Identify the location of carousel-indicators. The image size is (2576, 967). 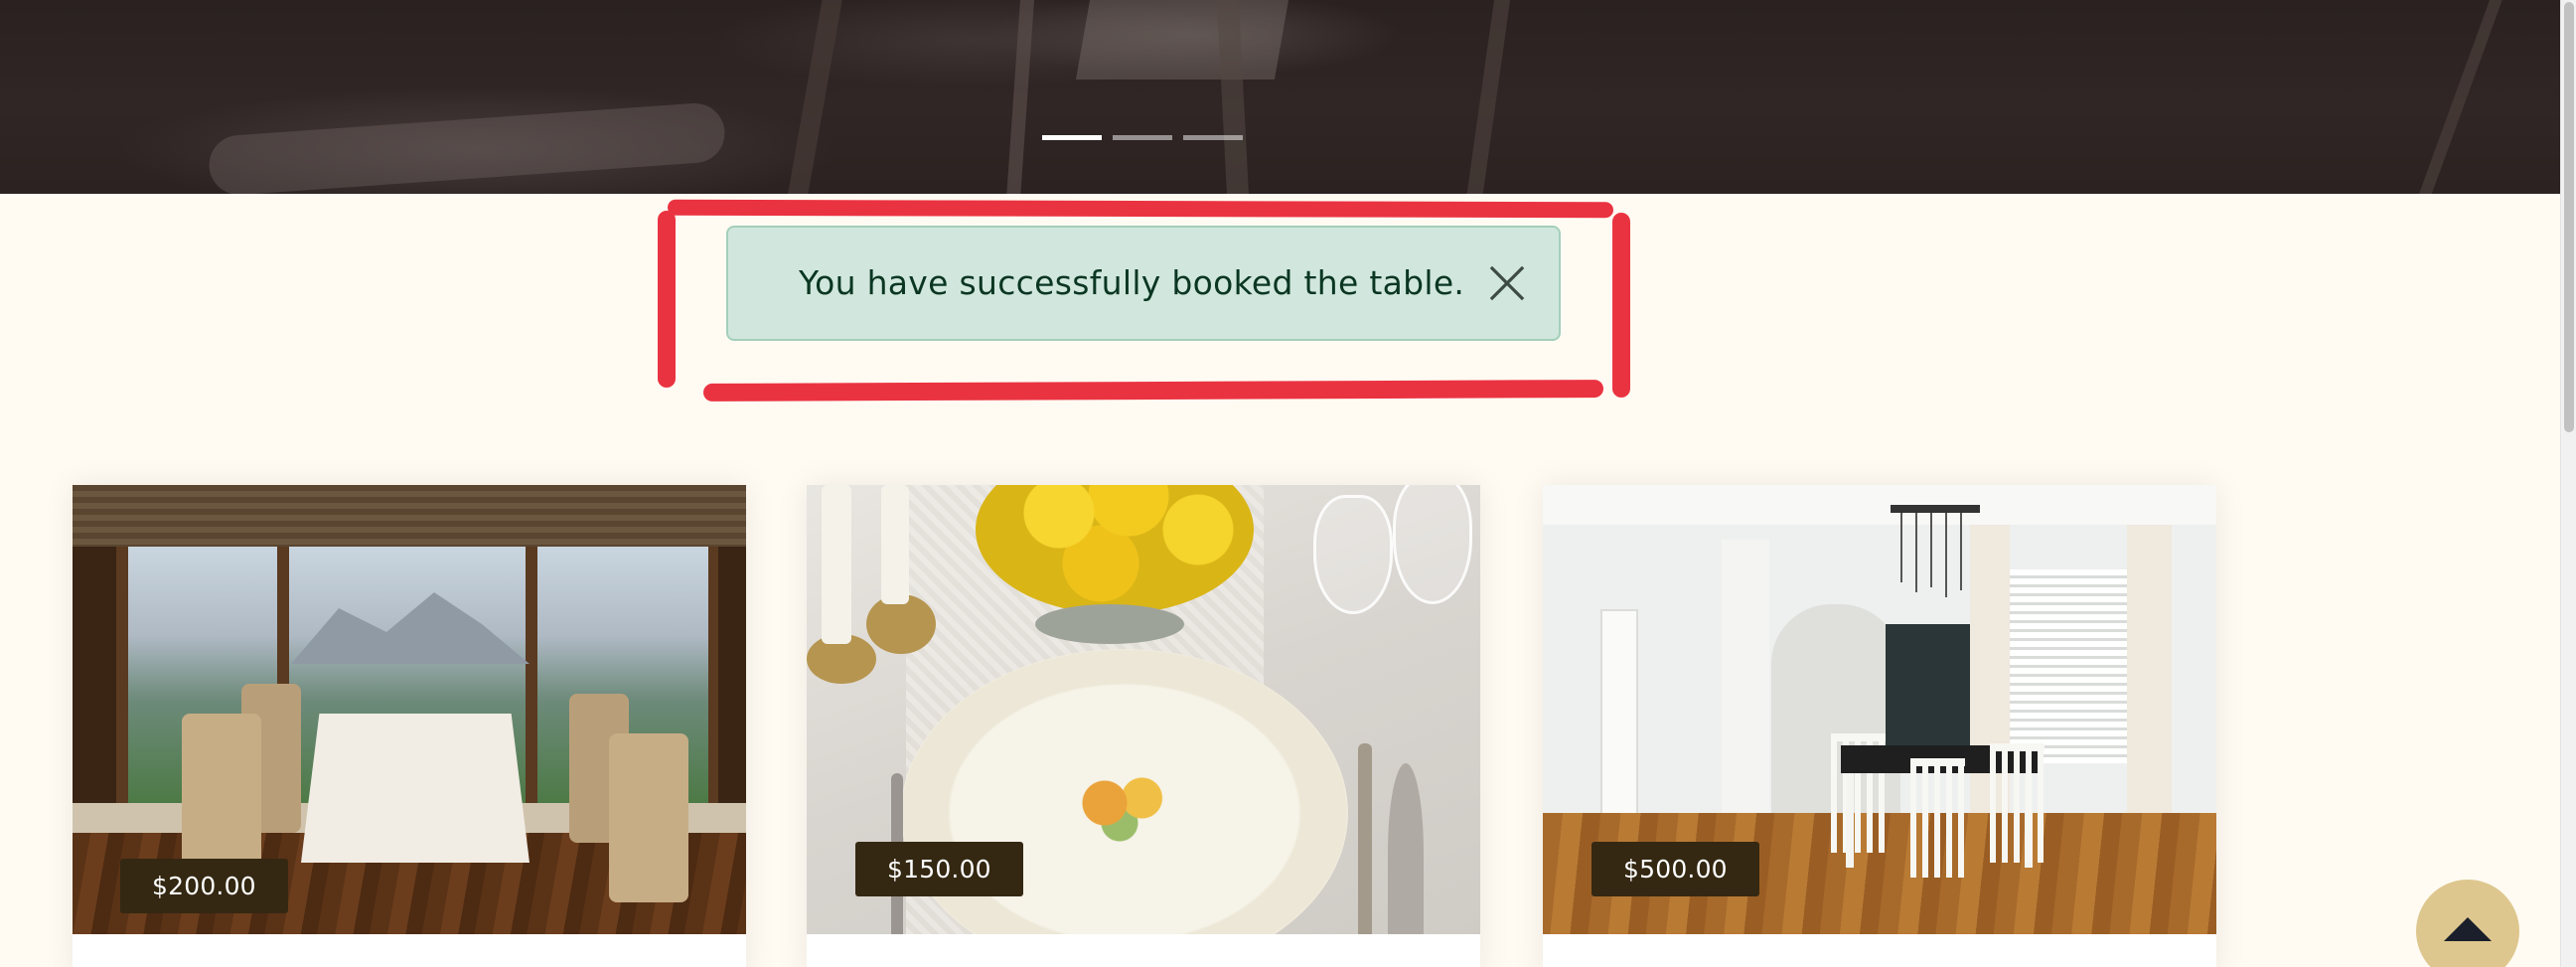
(1142, 137).